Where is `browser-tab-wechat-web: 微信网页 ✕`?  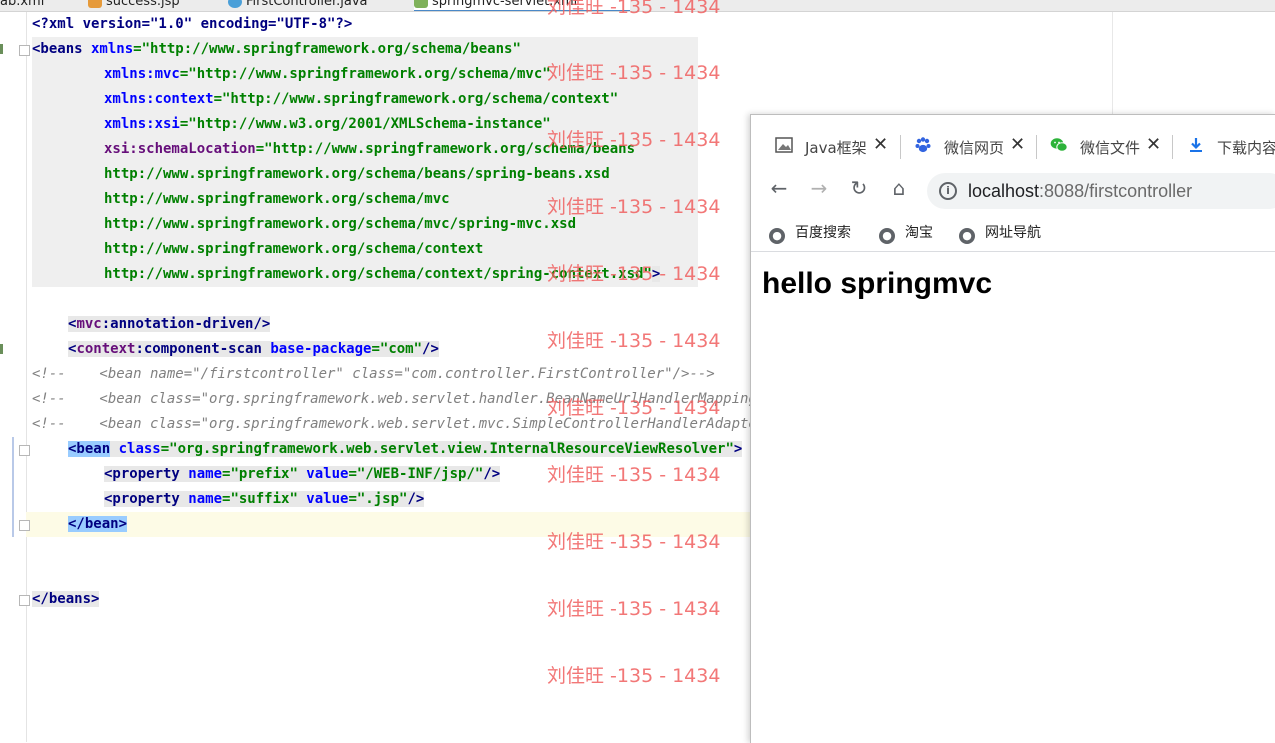 browser-tab-wechat-web: 微信网页 ✕ is located at coordinates (974, 147).